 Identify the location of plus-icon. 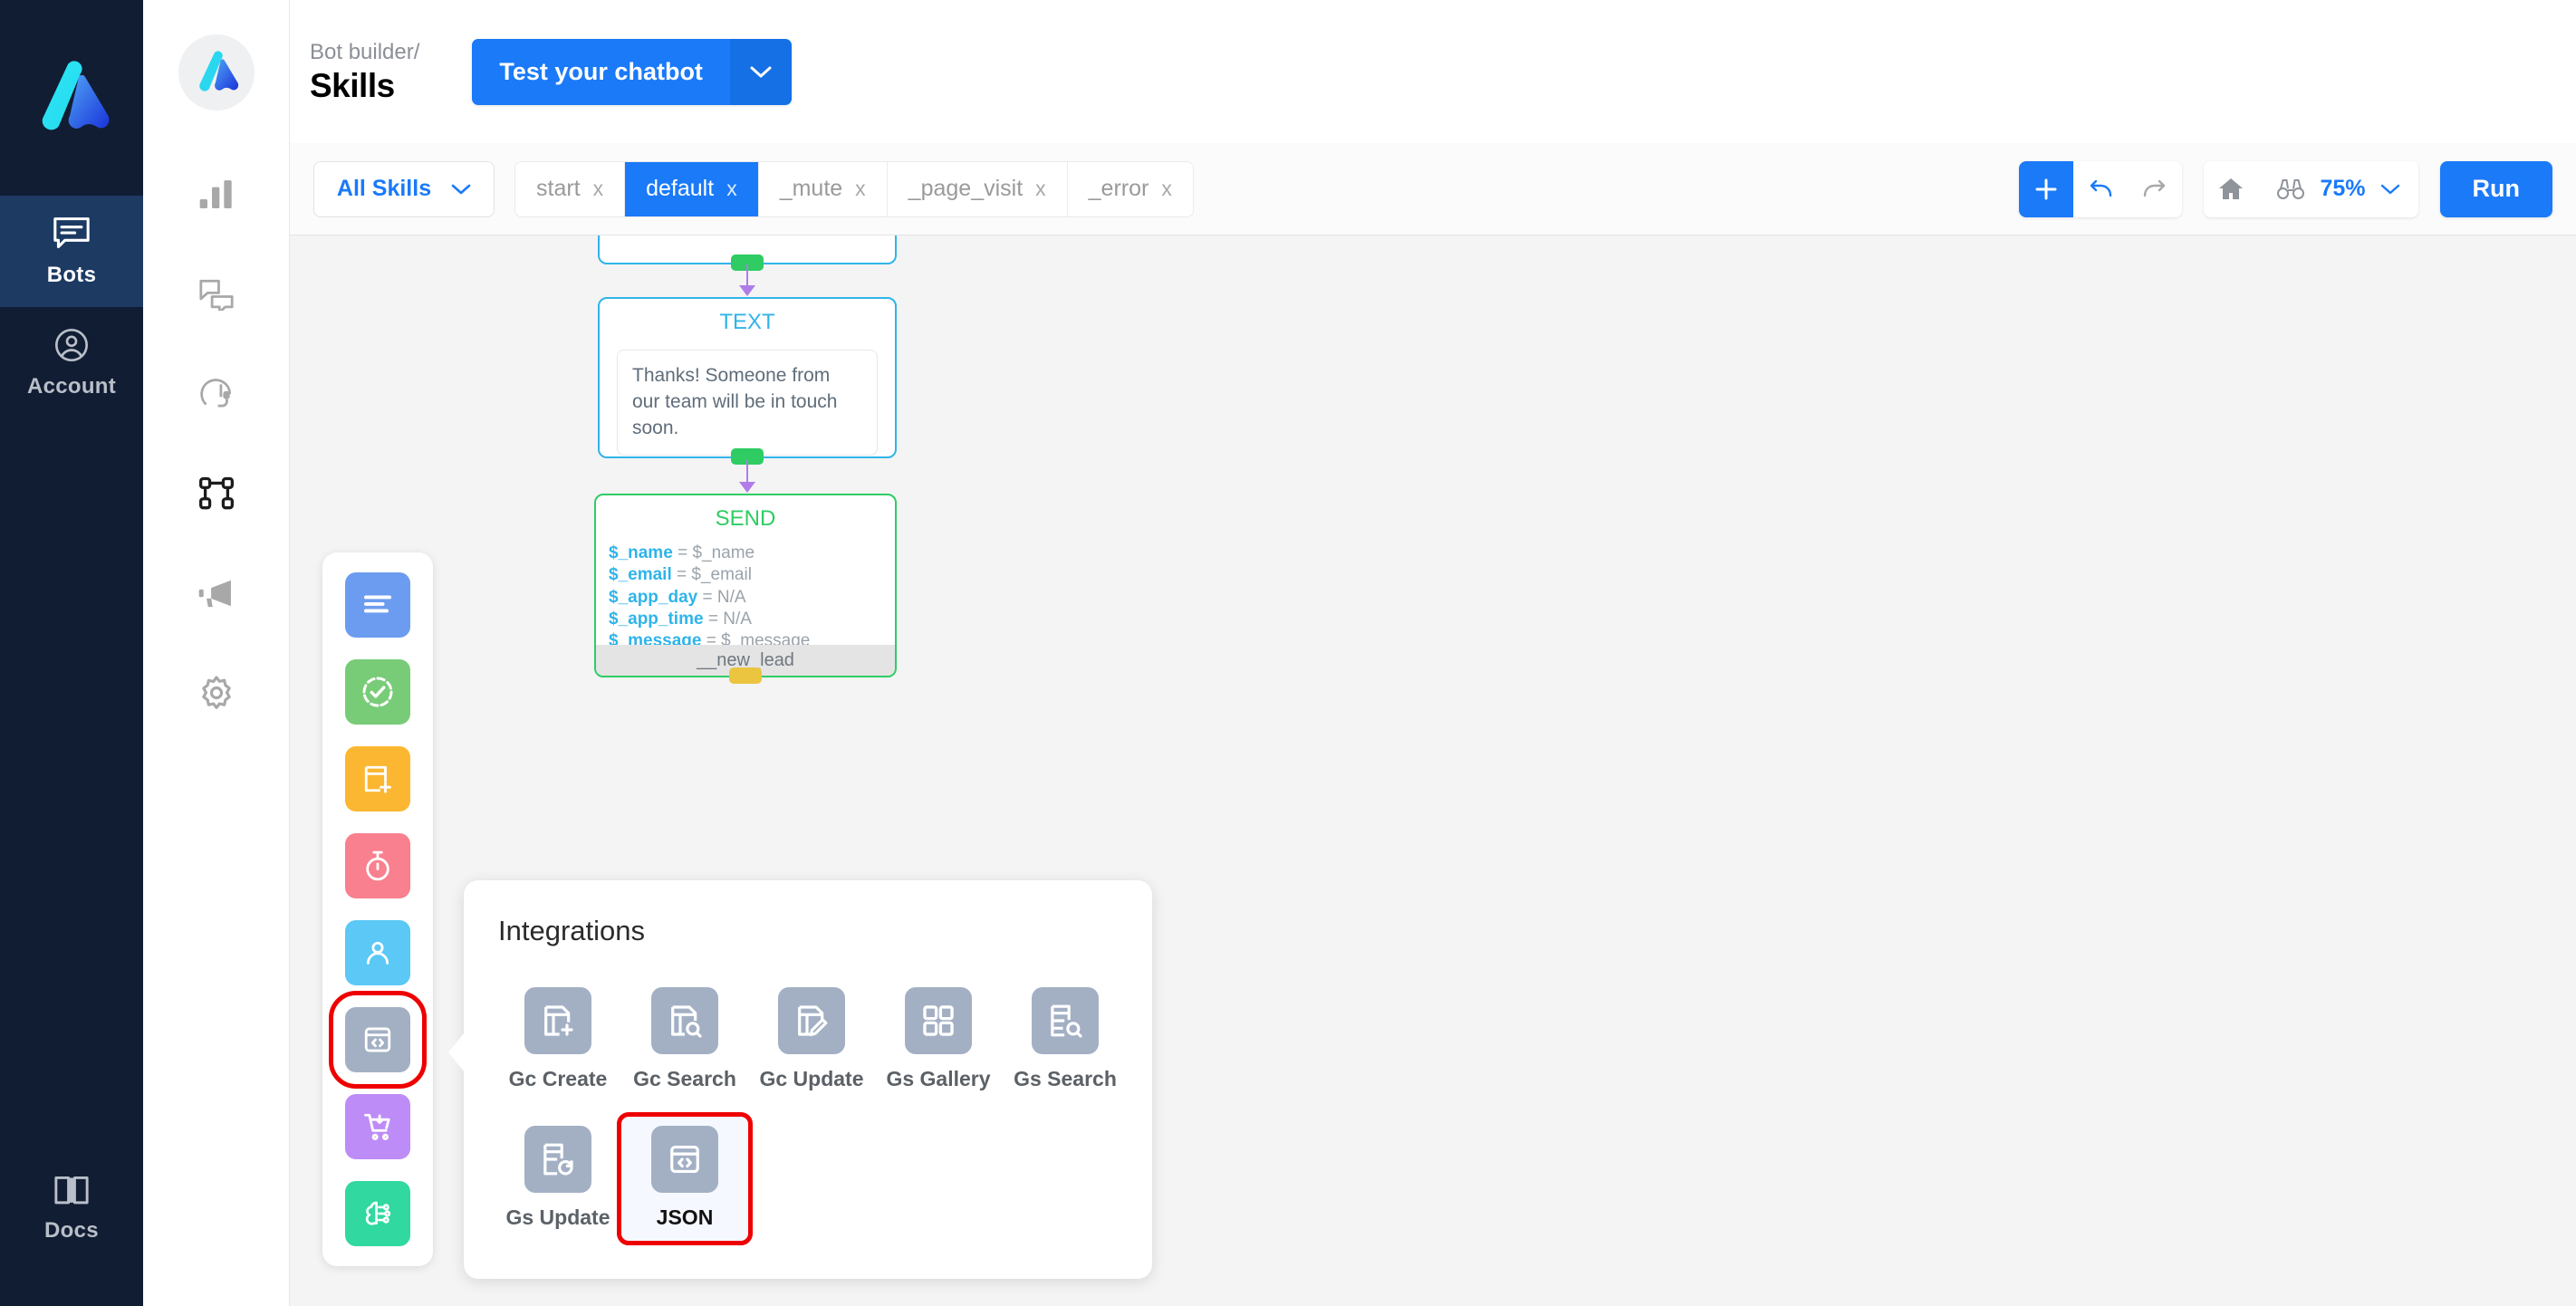
(2046, 190).